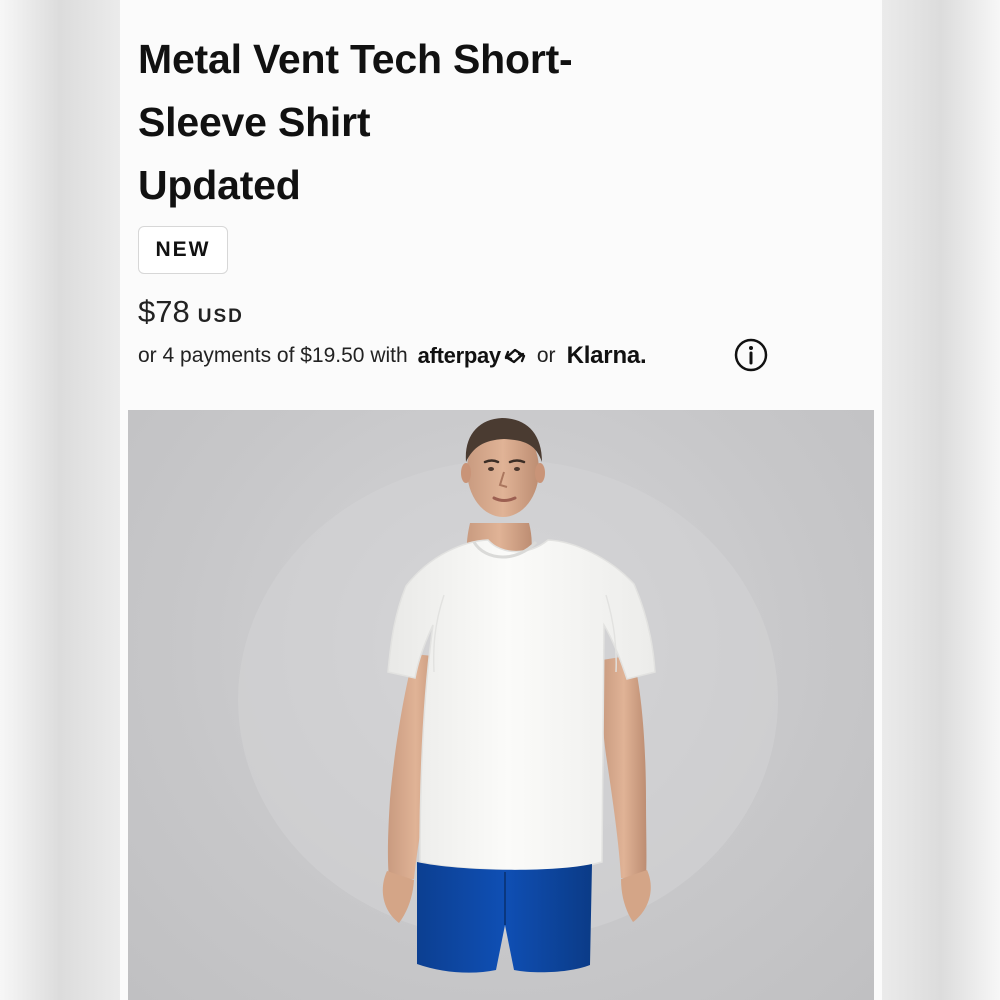  Describe the element at coordinates (220, 316) in the screenshot. I see `price-currency: USD` at that location.